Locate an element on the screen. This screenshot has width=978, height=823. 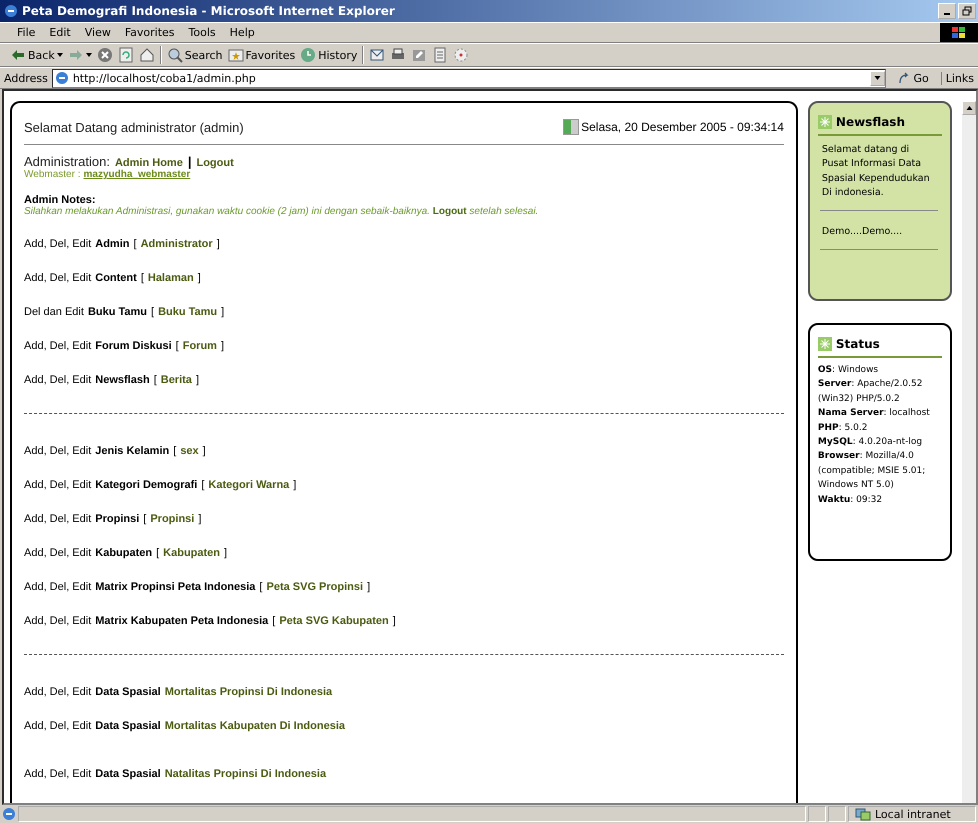
menu-item: Help is located at coordinates (242, 32).